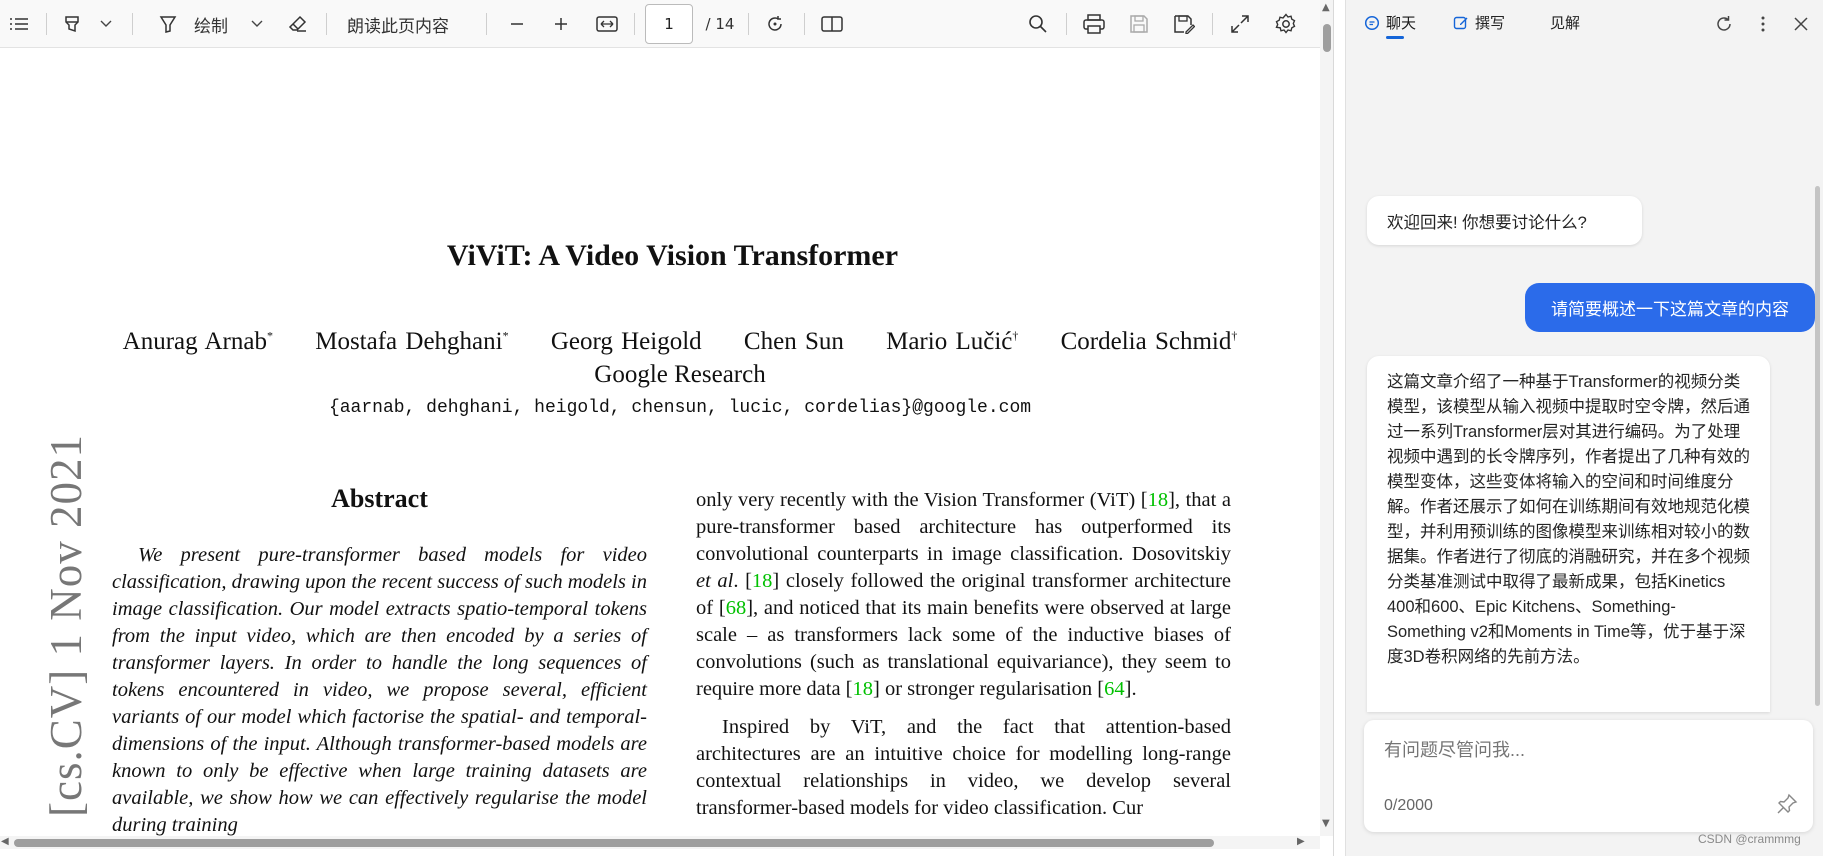 The image size is (1823, 856). I want to click on zoom-out-icon, so click(517, 24).